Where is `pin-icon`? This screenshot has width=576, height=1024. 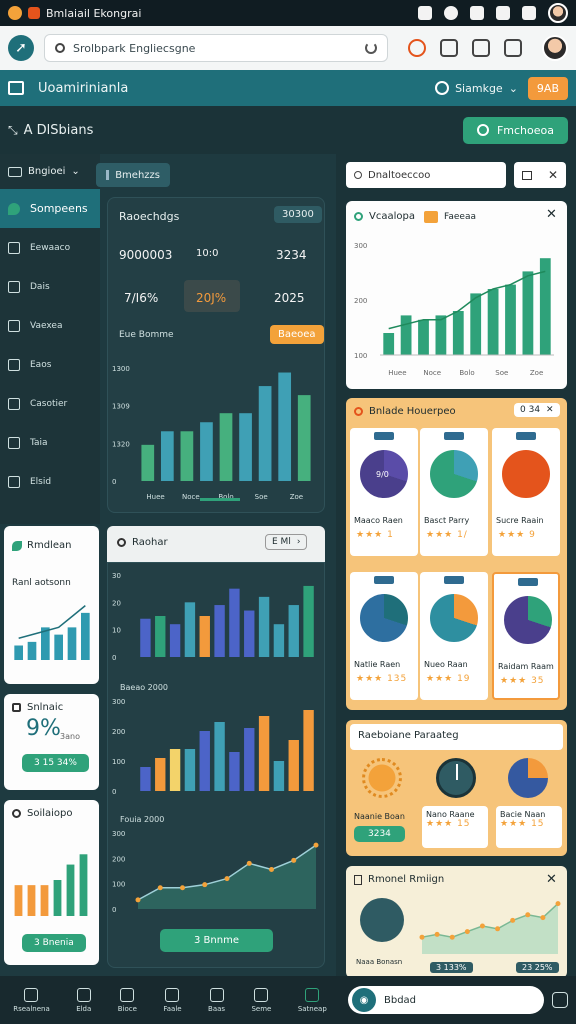 pin-icon is located at coordinates (503, 13).